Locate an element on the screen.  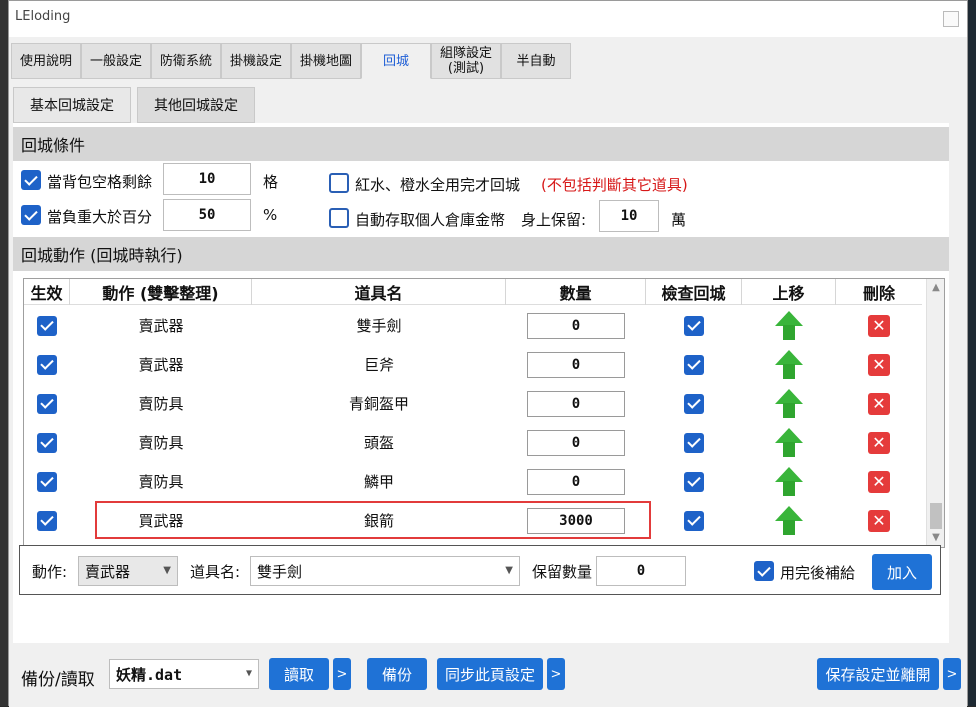
tab-party: 組隊設定 (測試) is located at coordinates (466, 61).